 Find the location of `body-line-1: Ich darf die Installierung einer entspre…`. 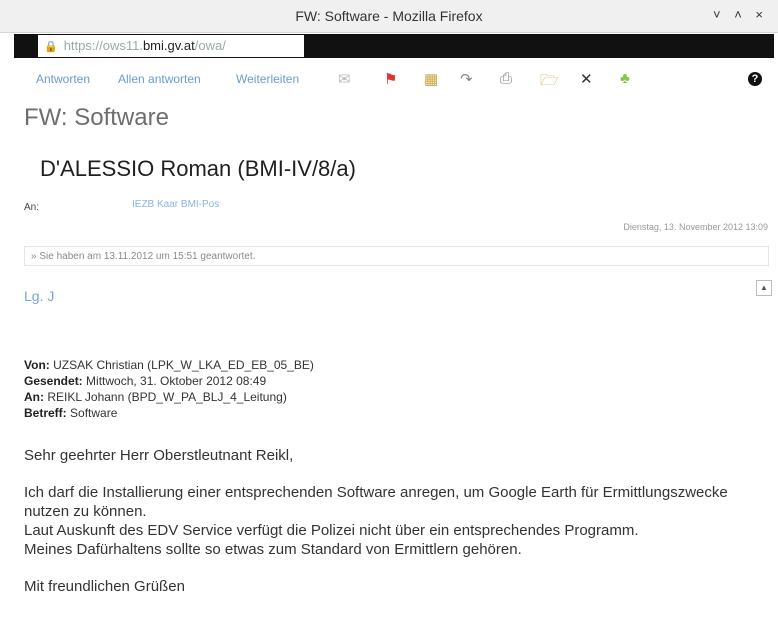

body-line-1: Ich darf die Installierung einer entspre… is located at coordinates (376, 502).